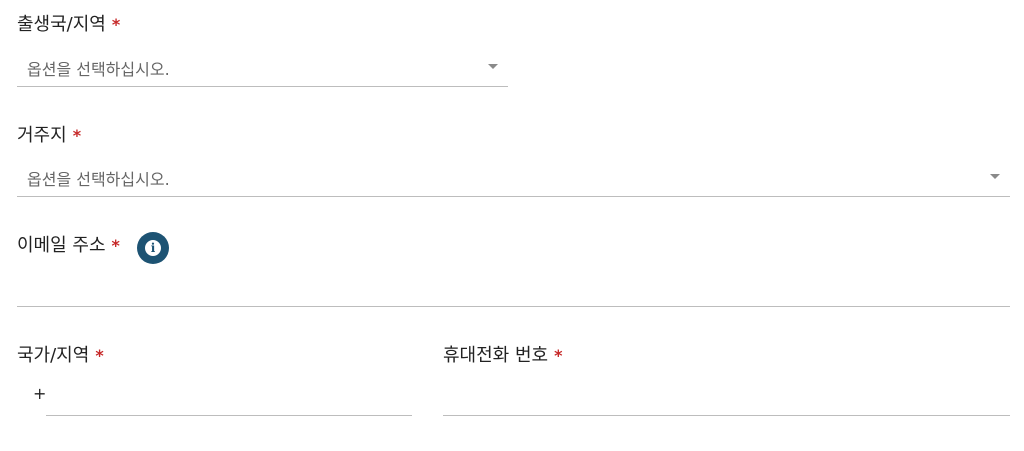 Image resolution: width=1024 pixels, height=451 pixels. Describe the element at coordinates (496, 355) in the screenshot. I see `phone-label-text: 휴대전화 번호` at that location.